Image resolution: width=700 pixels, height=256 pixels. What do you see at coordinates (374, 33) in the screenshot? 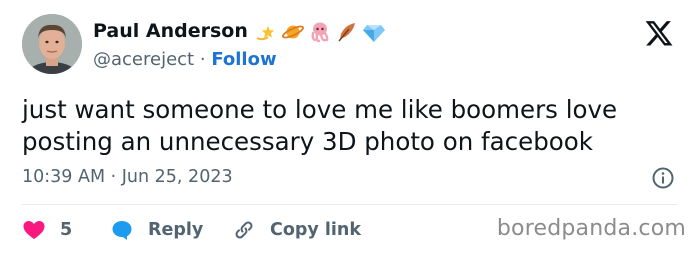
I see `gem-icon` at bounding box center [374, 33].